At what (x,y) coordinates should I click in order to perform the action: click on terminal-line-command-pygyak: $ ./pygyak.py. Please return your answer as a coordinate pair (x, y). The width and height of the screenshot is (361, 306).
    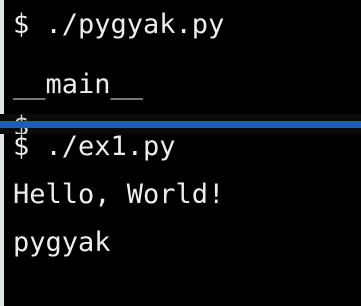
    Looking at the image, I should click on (119, 24).